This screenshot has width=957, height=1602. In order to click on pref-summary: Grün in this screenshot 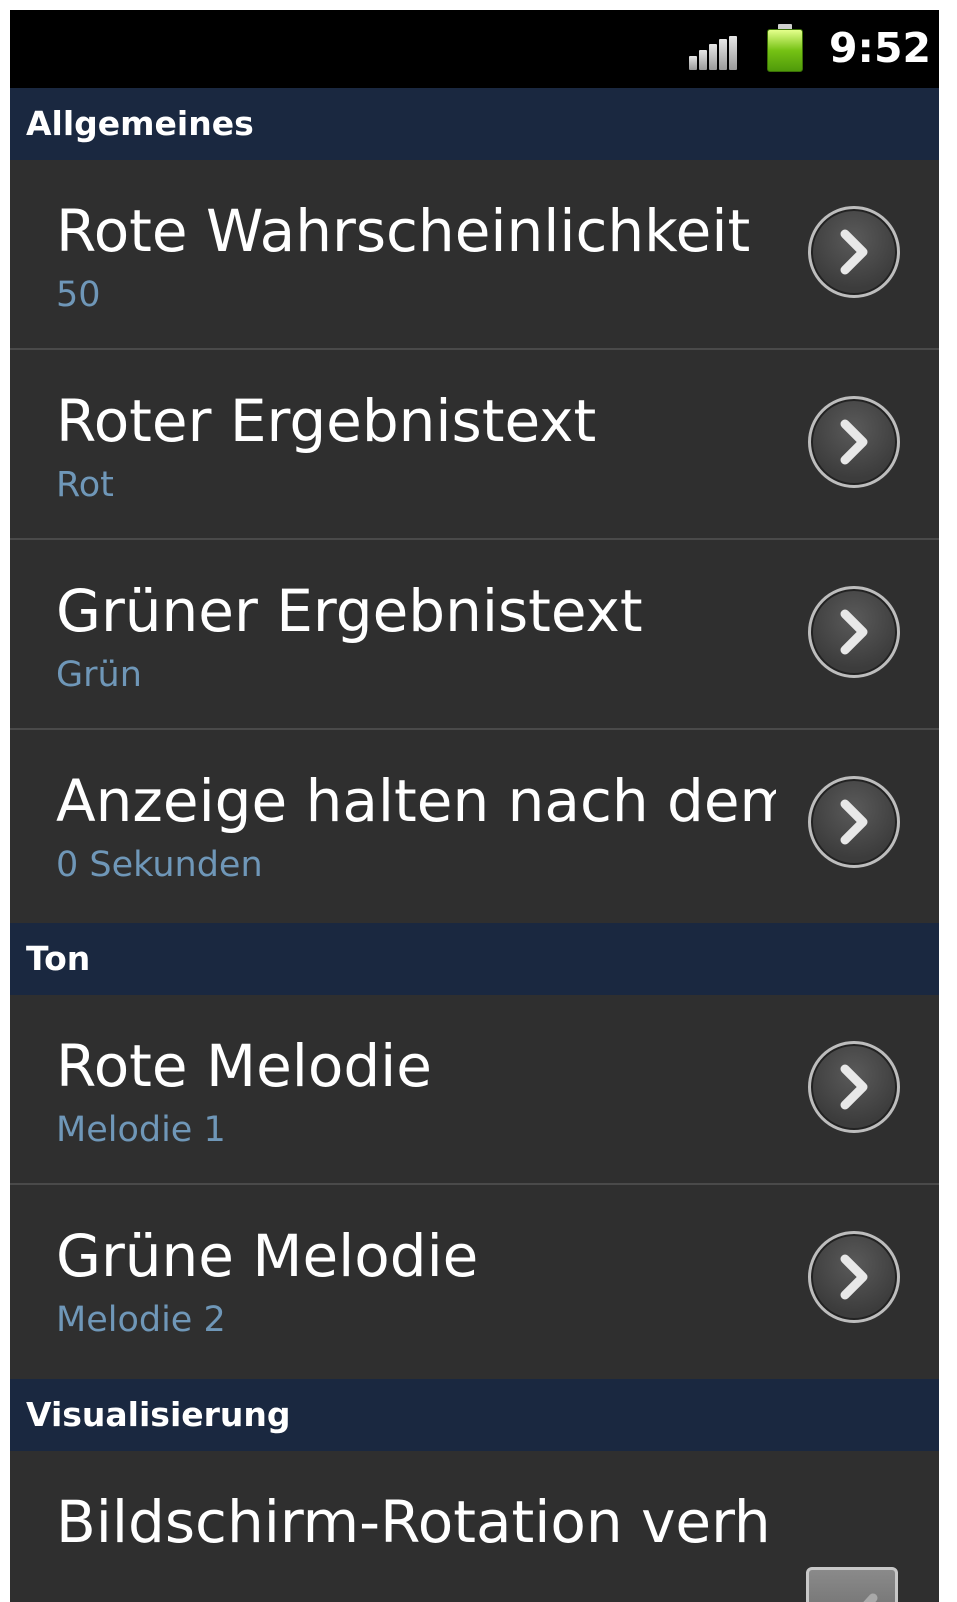, I will do `click(99, 675)`.